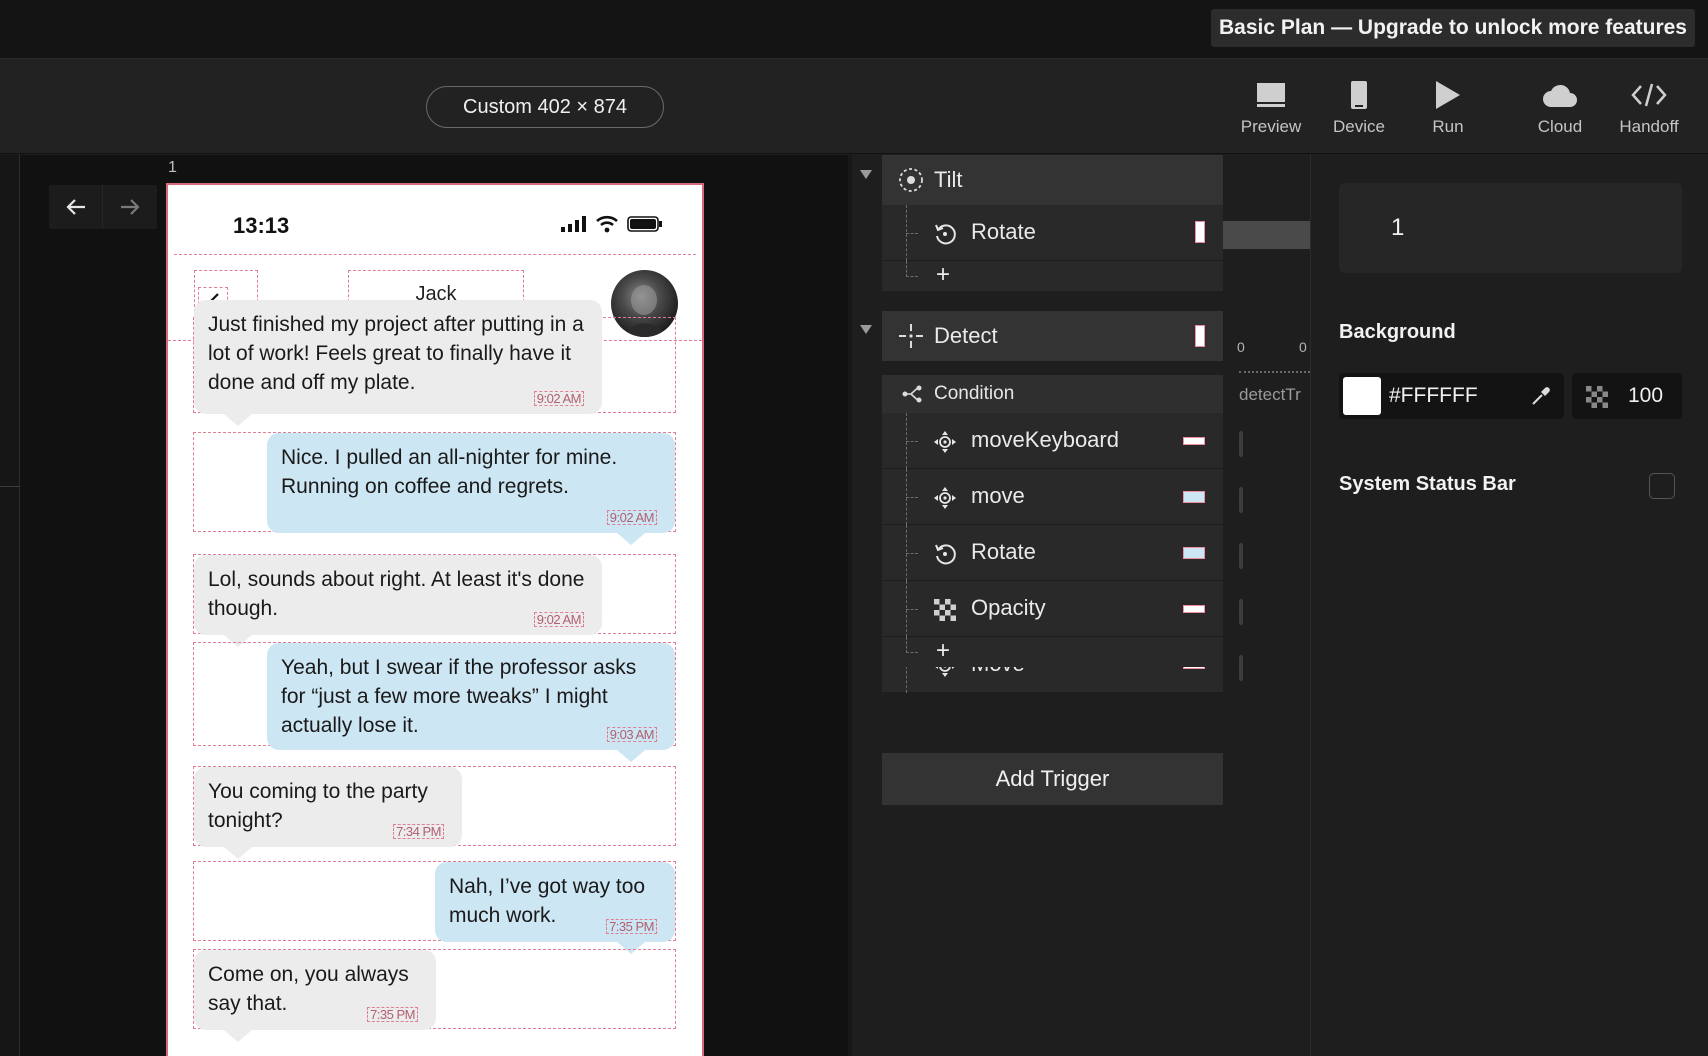 This screenshot has width=1708, height=1056. I want to click on tree-line, so click(912, 645).